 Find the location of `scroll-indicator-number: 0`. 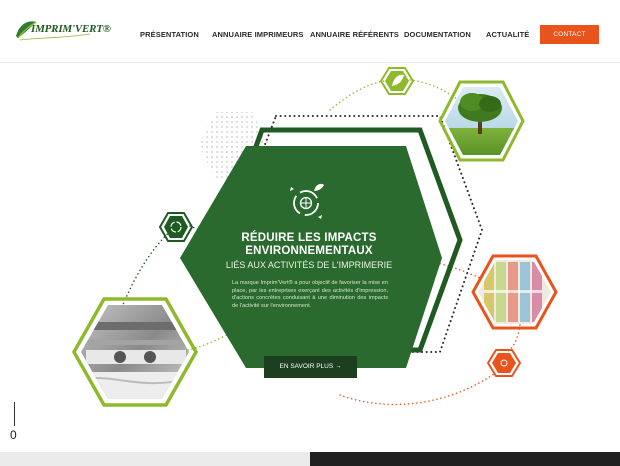

scroll-indicator-number: 0 is located at coordinates (13, 435).